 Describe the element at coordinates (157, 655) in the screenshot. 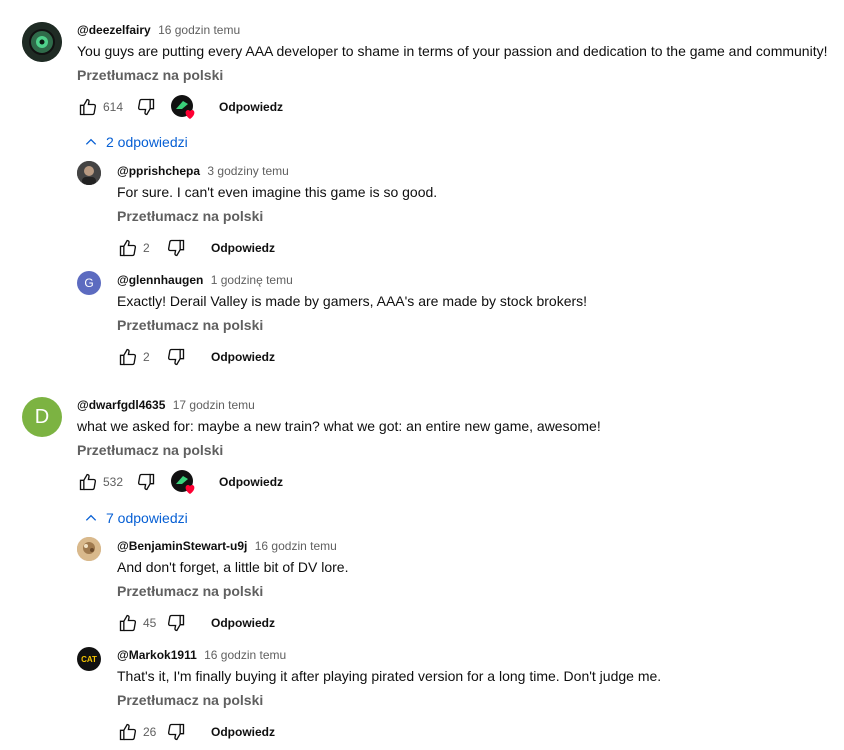

I see `comment-author: @Markok1911` at that location.